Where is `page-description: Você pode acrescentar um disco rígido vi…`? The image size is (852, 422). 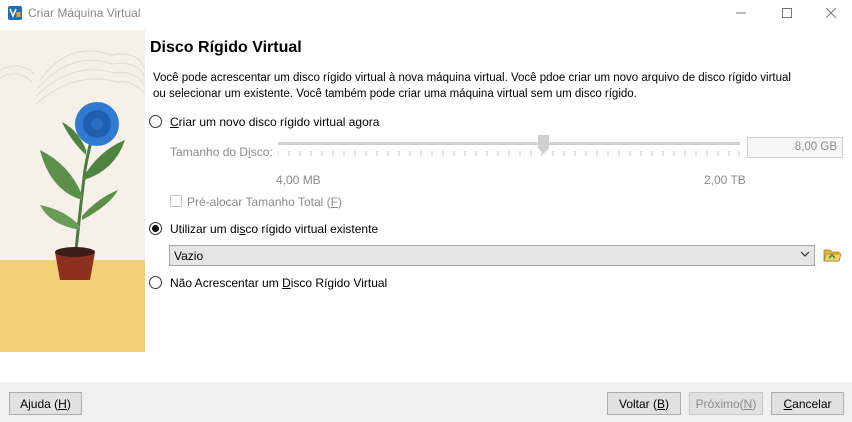 page-description: Você pode acrescentar um disco rígido vi… is located at coordinates (472, 86).